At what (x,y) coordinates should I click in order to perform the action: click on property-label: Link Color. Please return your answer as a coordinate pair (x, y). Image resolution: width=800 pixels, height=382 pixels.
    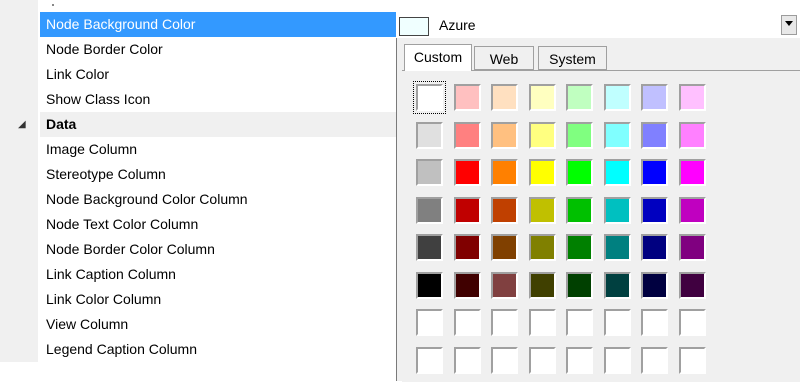
    Looking at the image, I should click on (78, 74).